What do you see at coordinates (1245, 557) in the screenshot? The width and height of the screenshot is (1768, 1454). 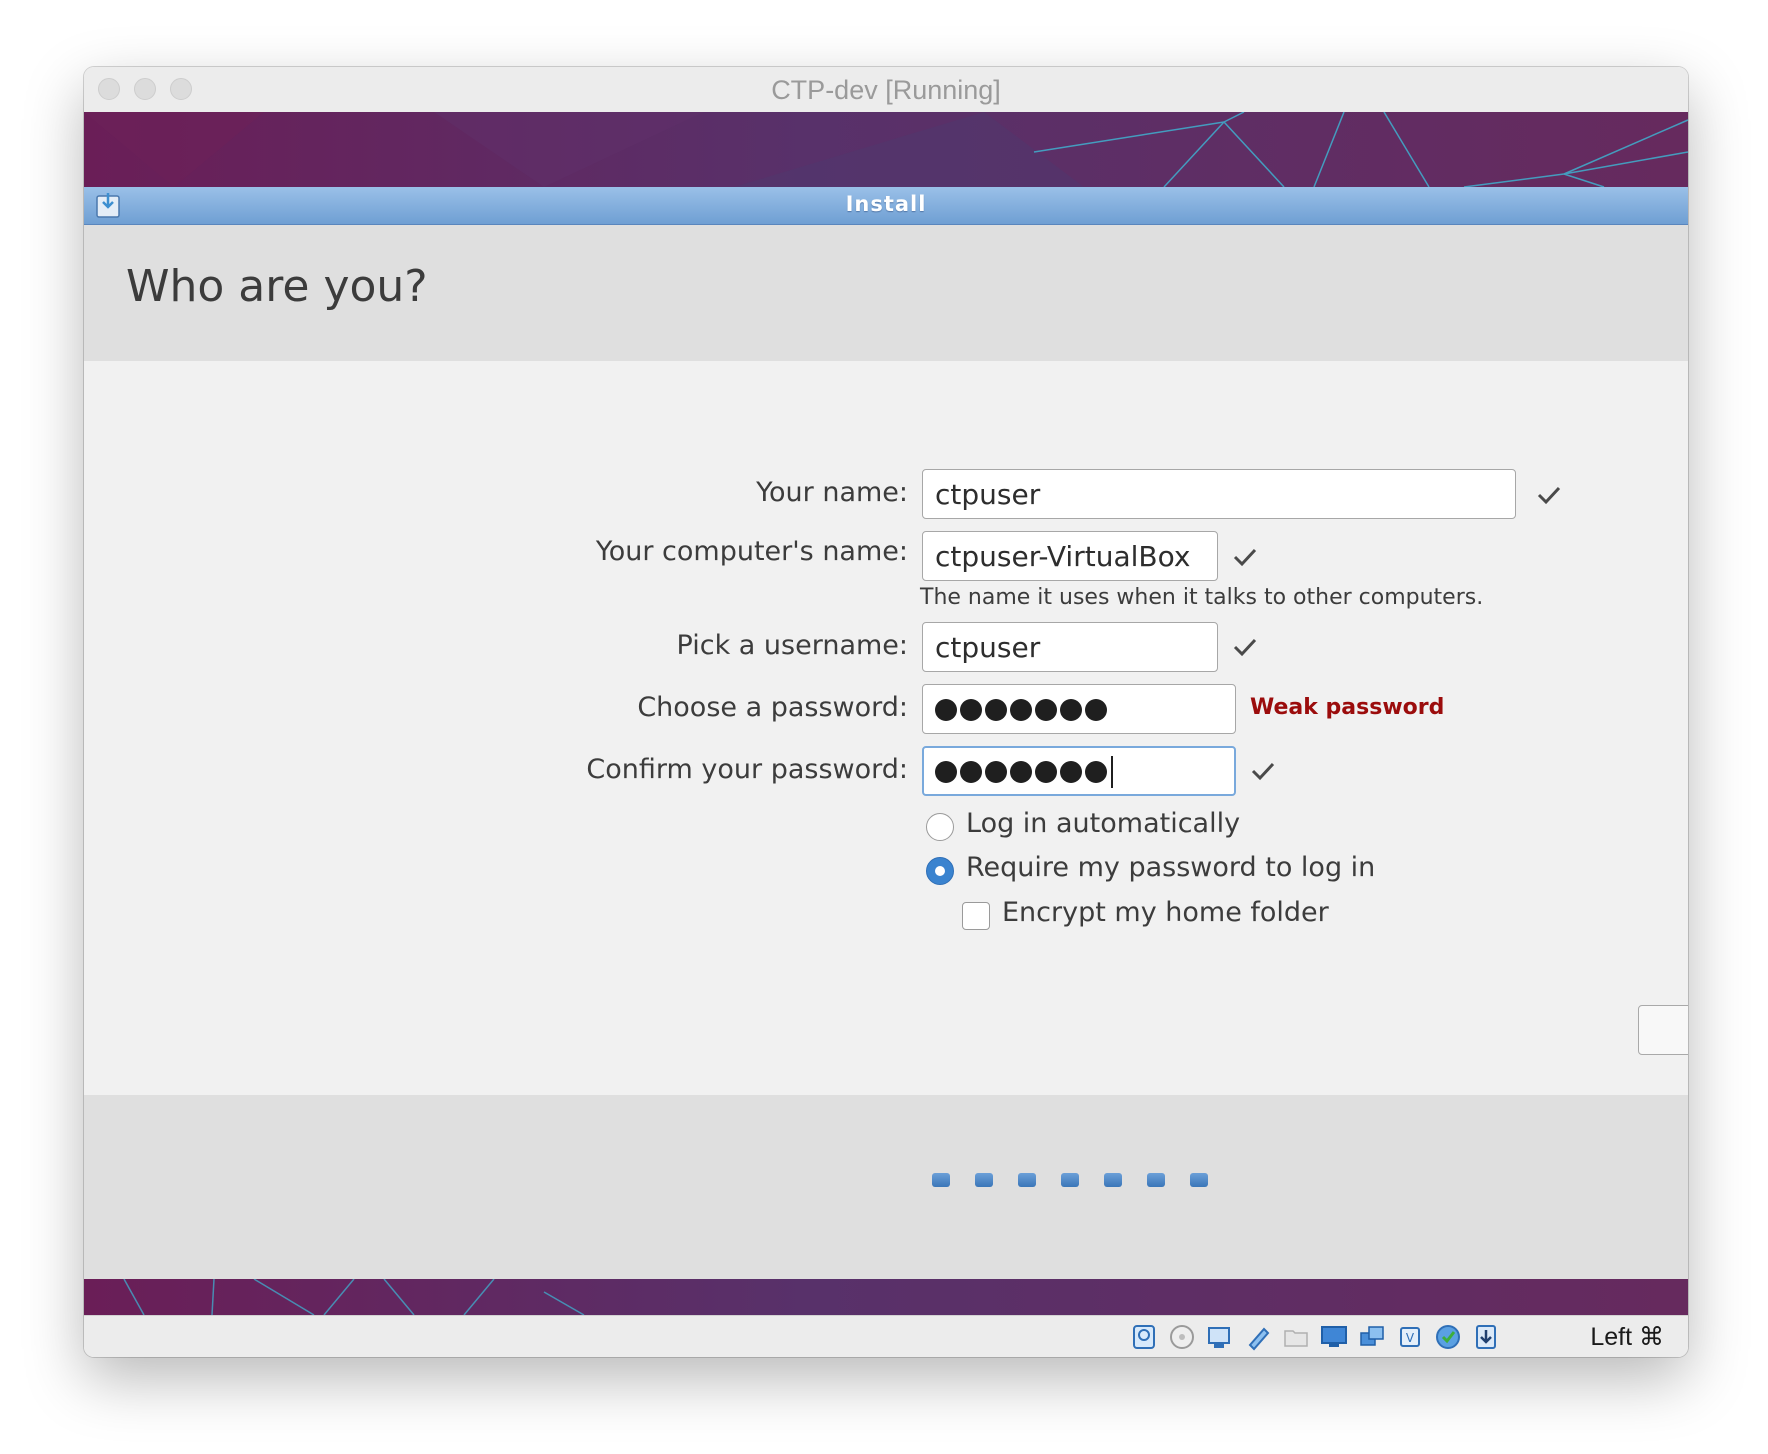 I see `computer-name-check-icon` at bounding box center [1245, 557].